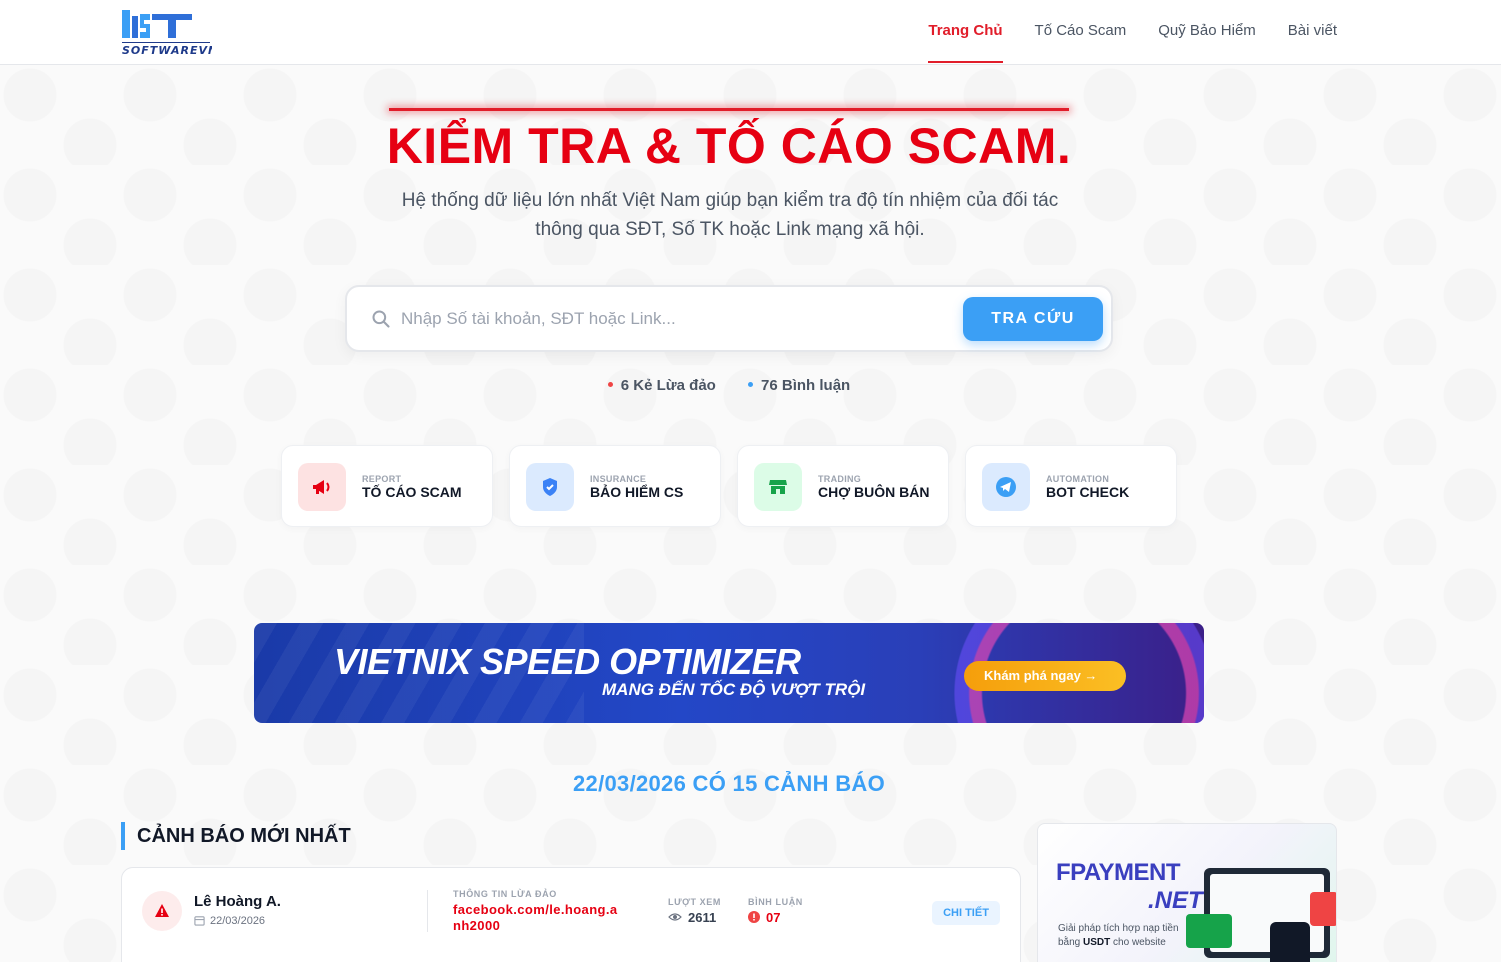 The height and width of the screenshot is (962, 1501). Describe the element at coordinates (322, 487) in the screenshot. I see `megaphone-icon` at that location.